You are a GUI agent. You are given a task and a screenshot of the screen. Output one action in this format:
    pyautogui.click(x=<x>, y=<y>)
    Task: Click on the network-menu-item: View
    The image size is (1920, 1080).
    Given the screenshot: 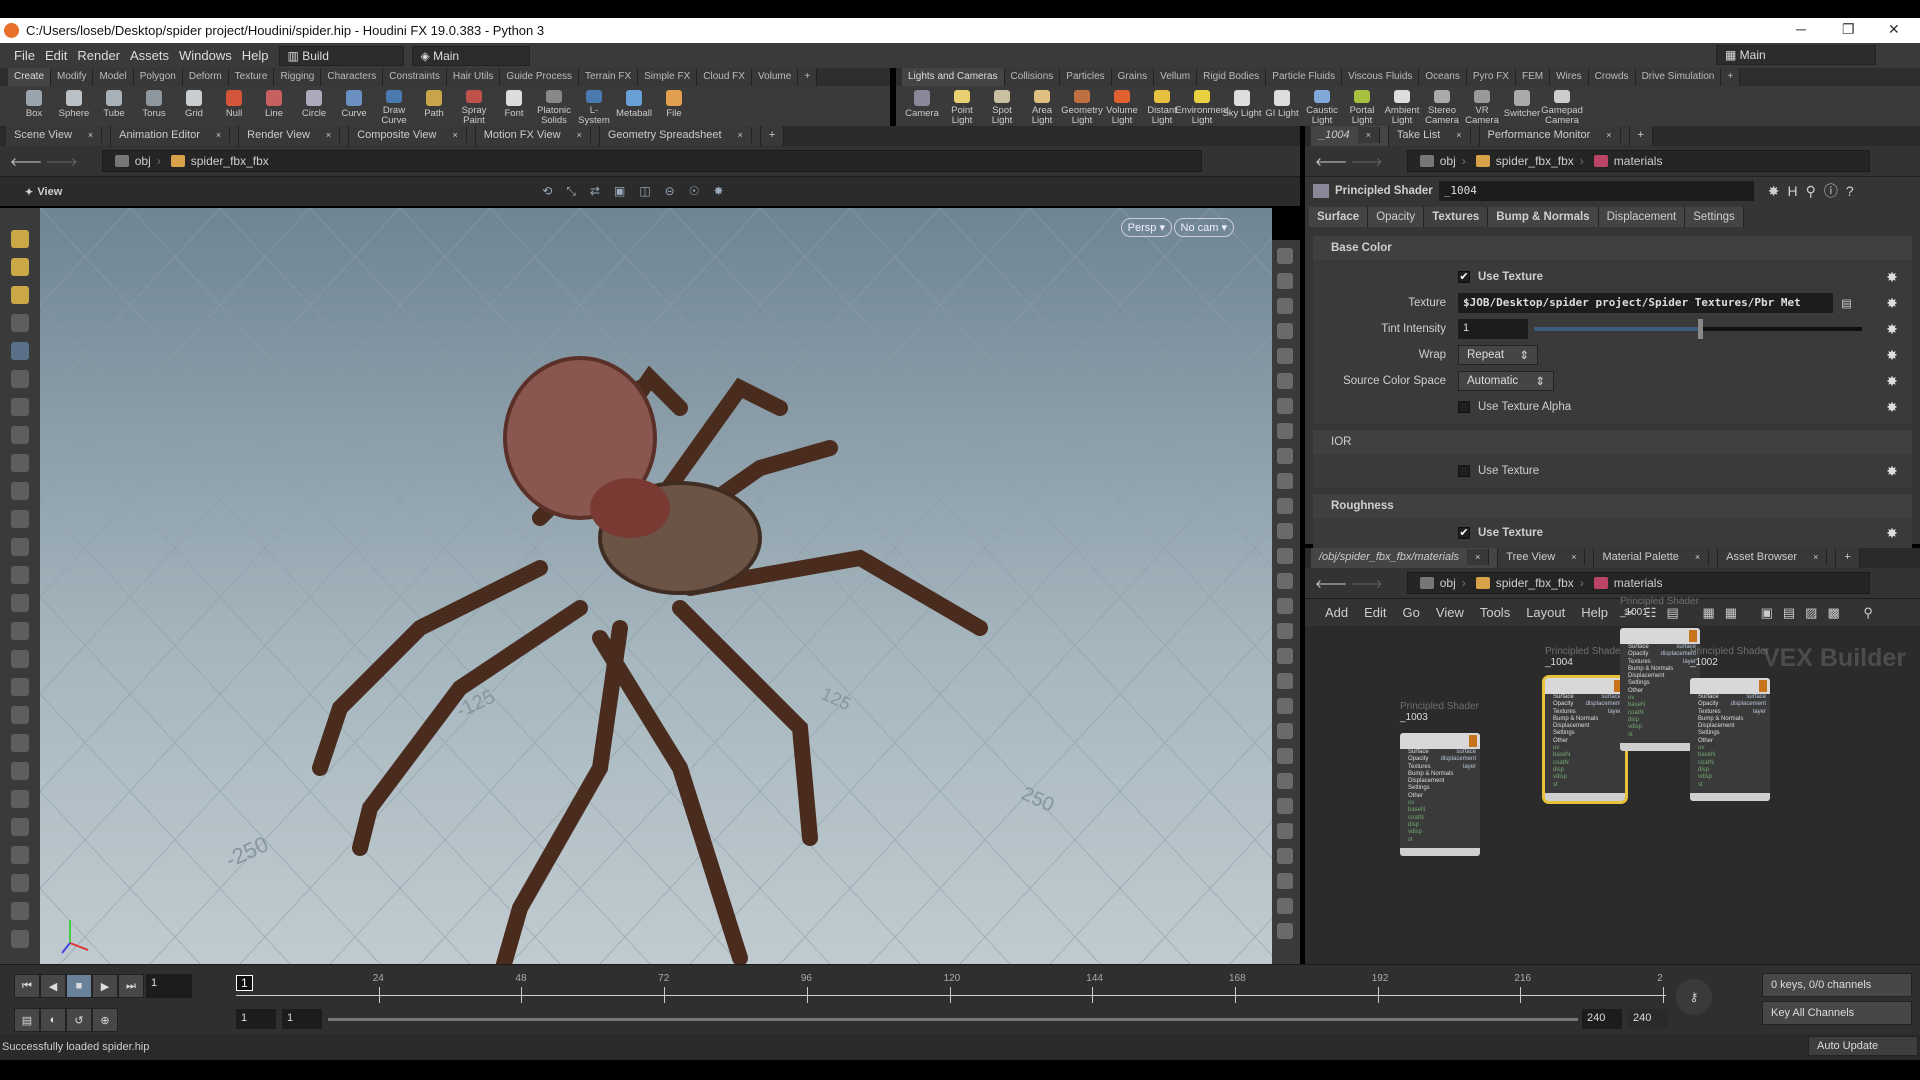 What is the action you would take?
    pyautogui.click(x=1450, y=612)
    